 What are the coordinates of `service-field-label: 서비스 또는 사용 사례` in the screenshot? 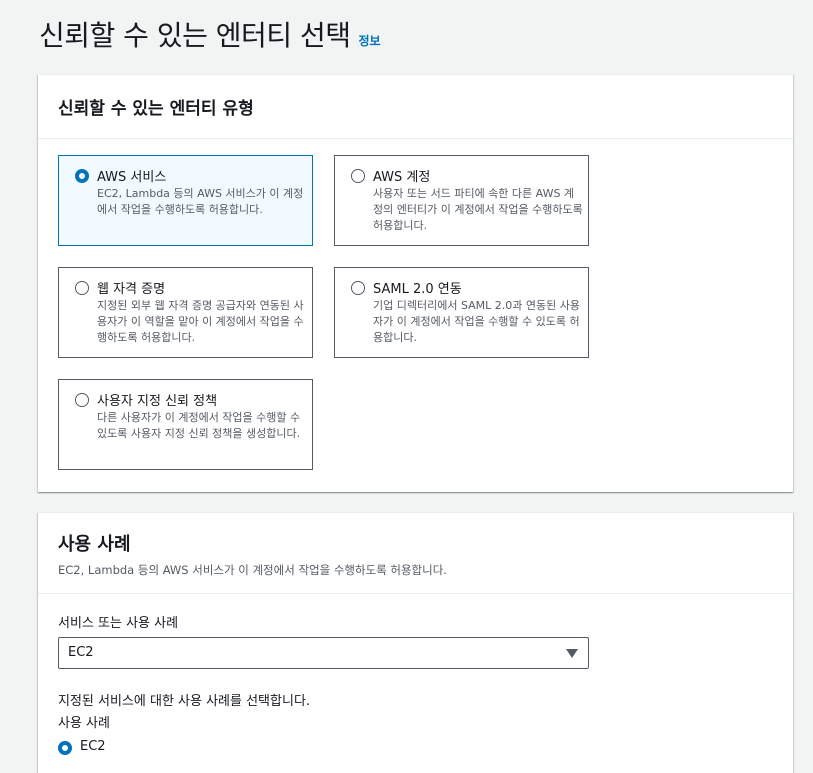 It's located at (118, 623).